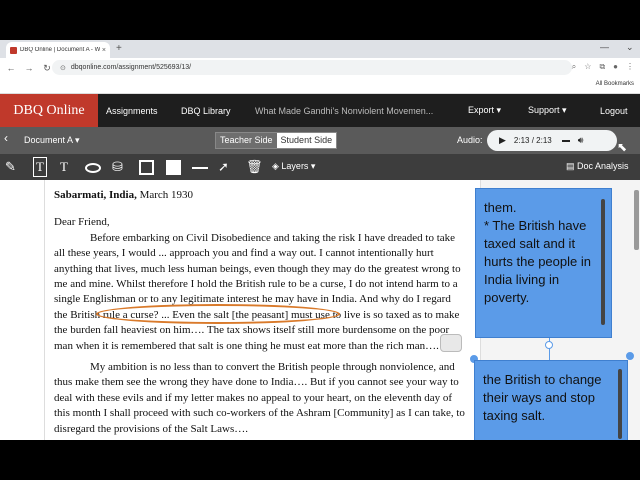 The height and width of the screenshot is (480, 640). Describe the element at coordinates (49, 110) in the screenshot. I see `logo: DBQ Online` at that location.